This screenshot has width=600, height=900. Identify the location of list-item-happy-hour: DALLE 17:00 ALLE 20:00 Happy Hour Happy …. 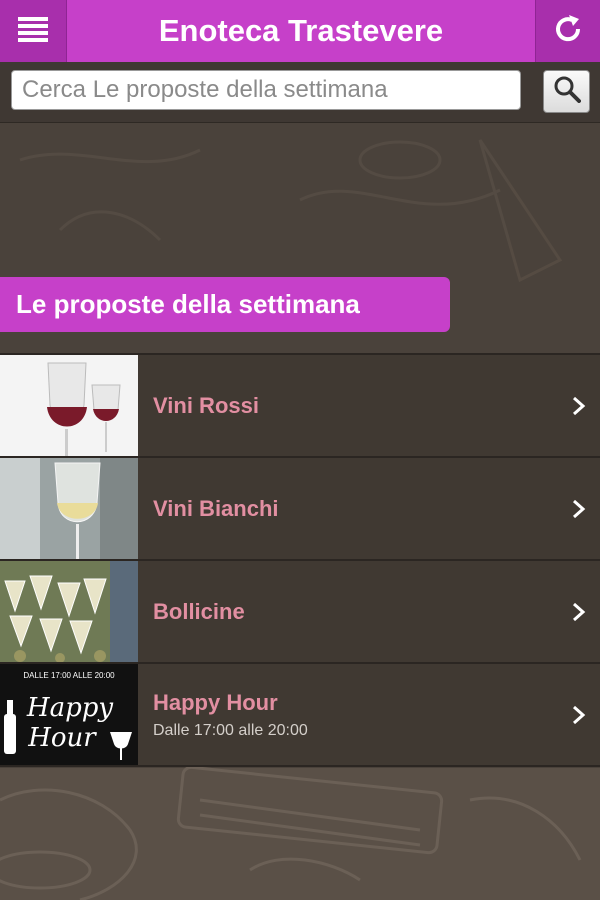
(300, 714).